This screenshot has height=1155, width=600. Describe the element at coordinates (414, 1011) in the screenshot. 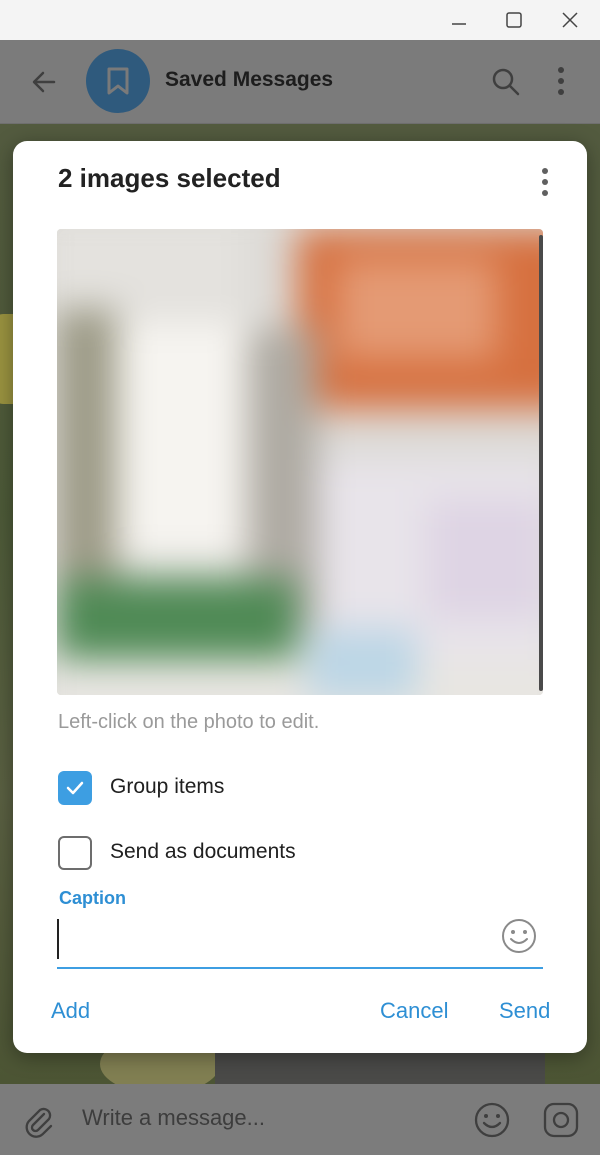

I see `cancel-button: Cancel` at that location.